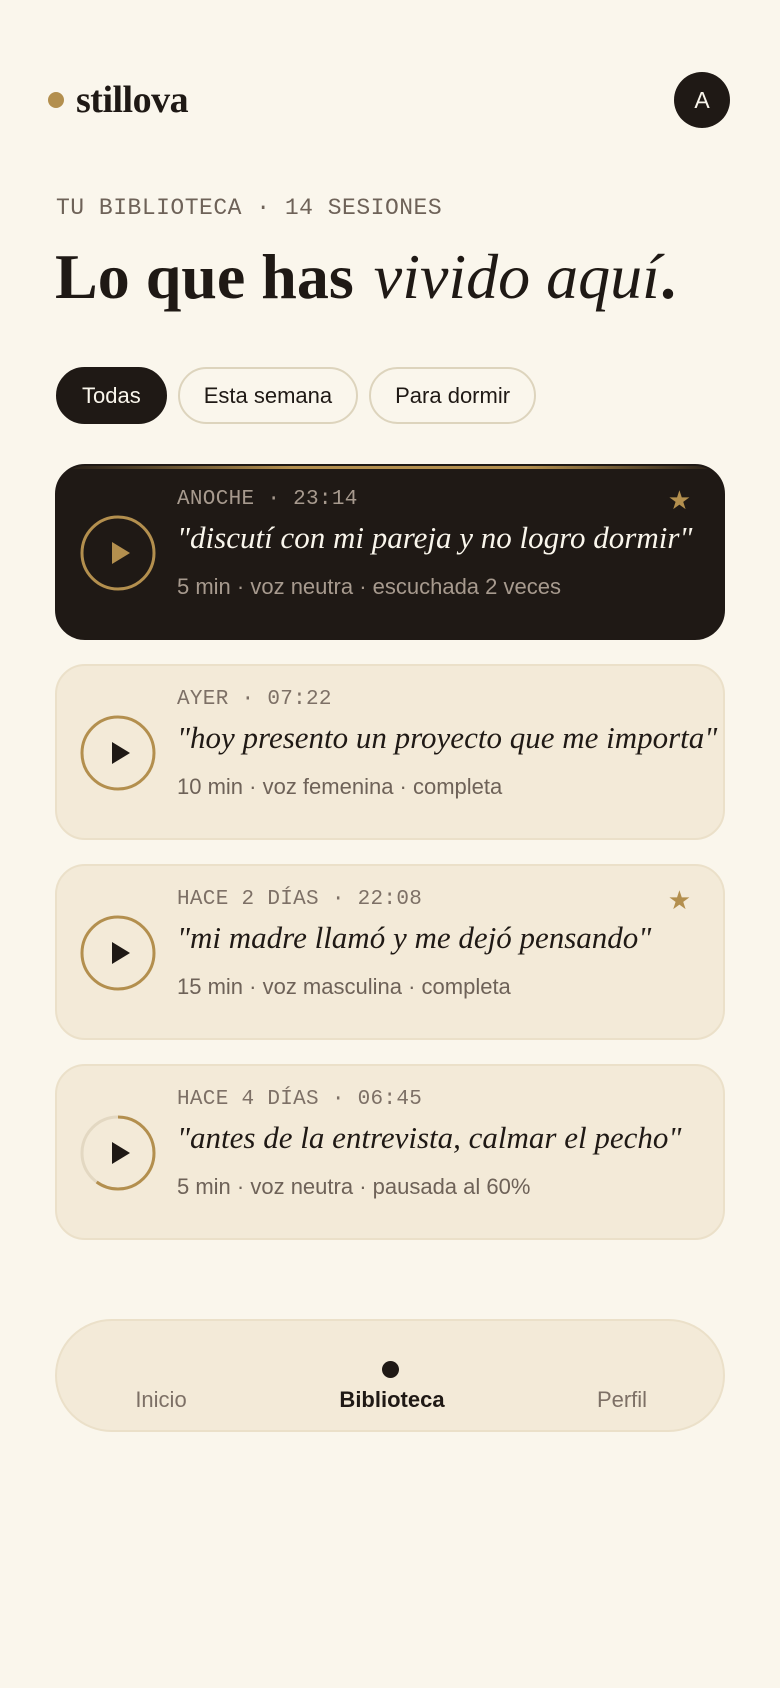  What do you see at coordinates (340, 786) in the screenshot?
I see `session-detail: 10 min · voz femenina · completa` at bounding box center [340, 786].